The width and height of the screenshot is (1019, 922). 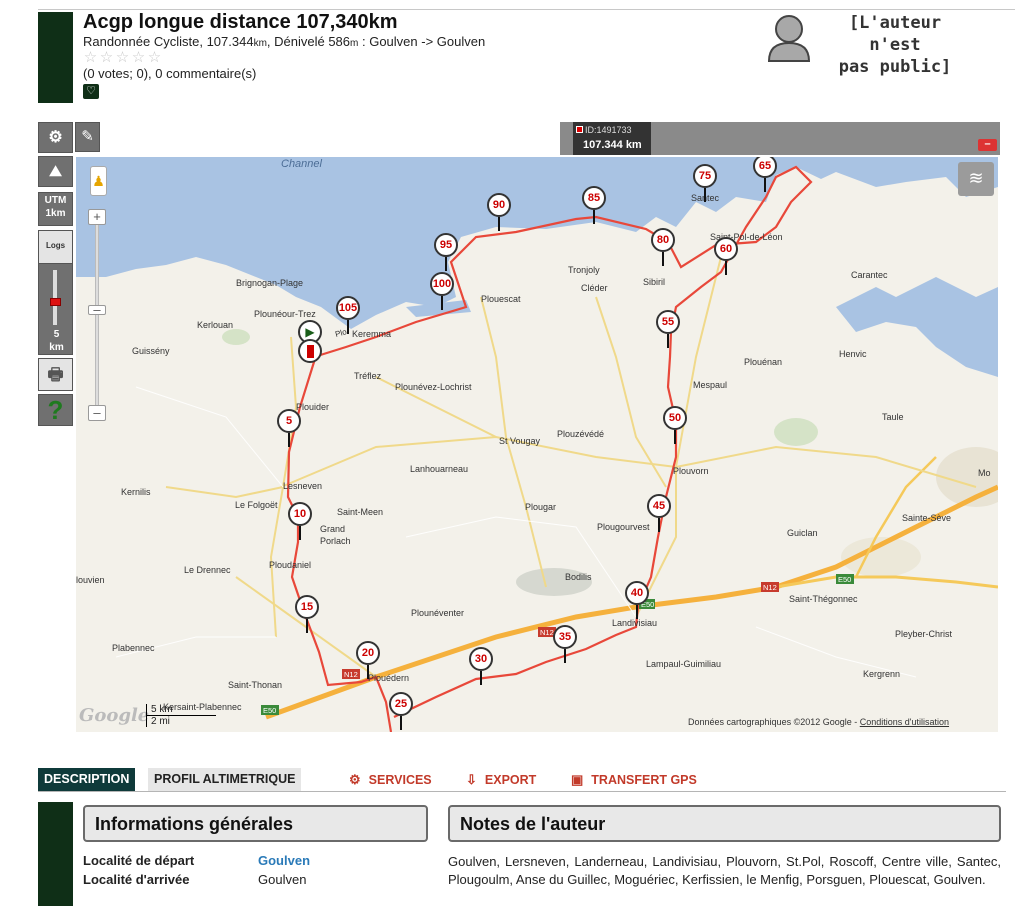 I want to click on place-label: Saint-Meen, so click(x=360, y=512).